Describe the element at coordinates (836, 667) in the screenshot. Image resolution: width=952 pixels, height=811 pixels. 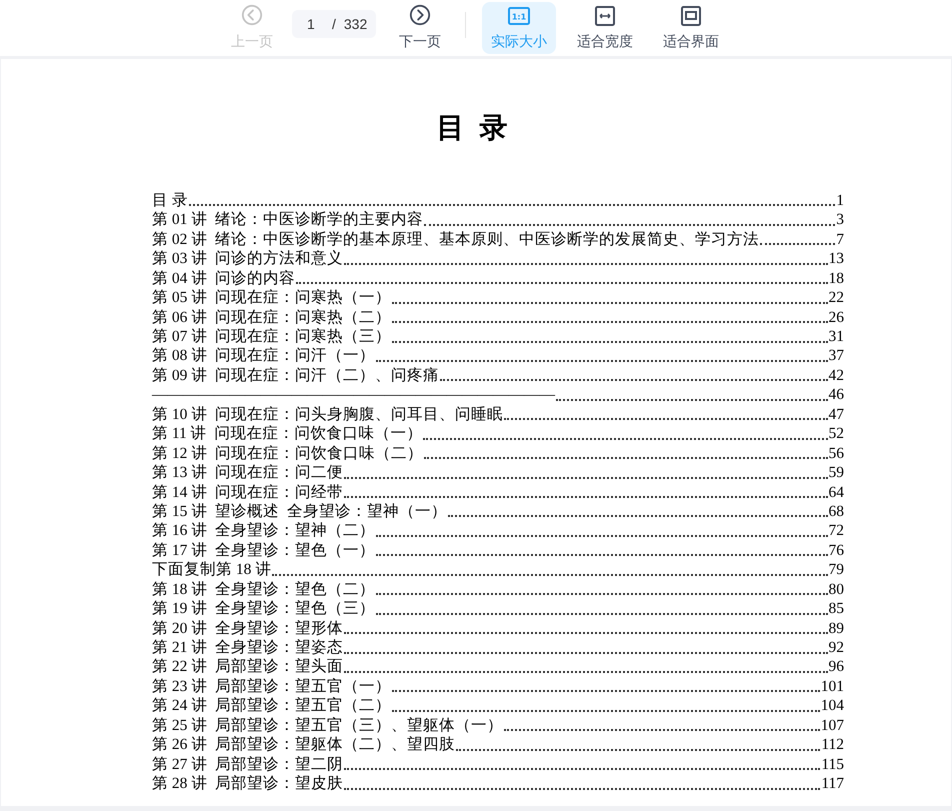
I see `toc-page-number: 96` at that location.